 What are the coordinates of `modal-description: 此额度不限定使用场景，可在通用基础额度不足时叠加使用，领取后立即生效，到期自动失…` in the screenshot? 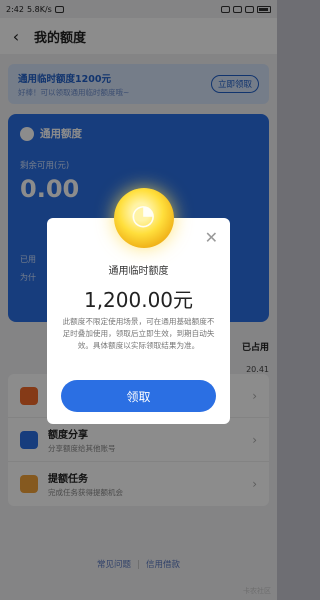 It's located at (138, 333).